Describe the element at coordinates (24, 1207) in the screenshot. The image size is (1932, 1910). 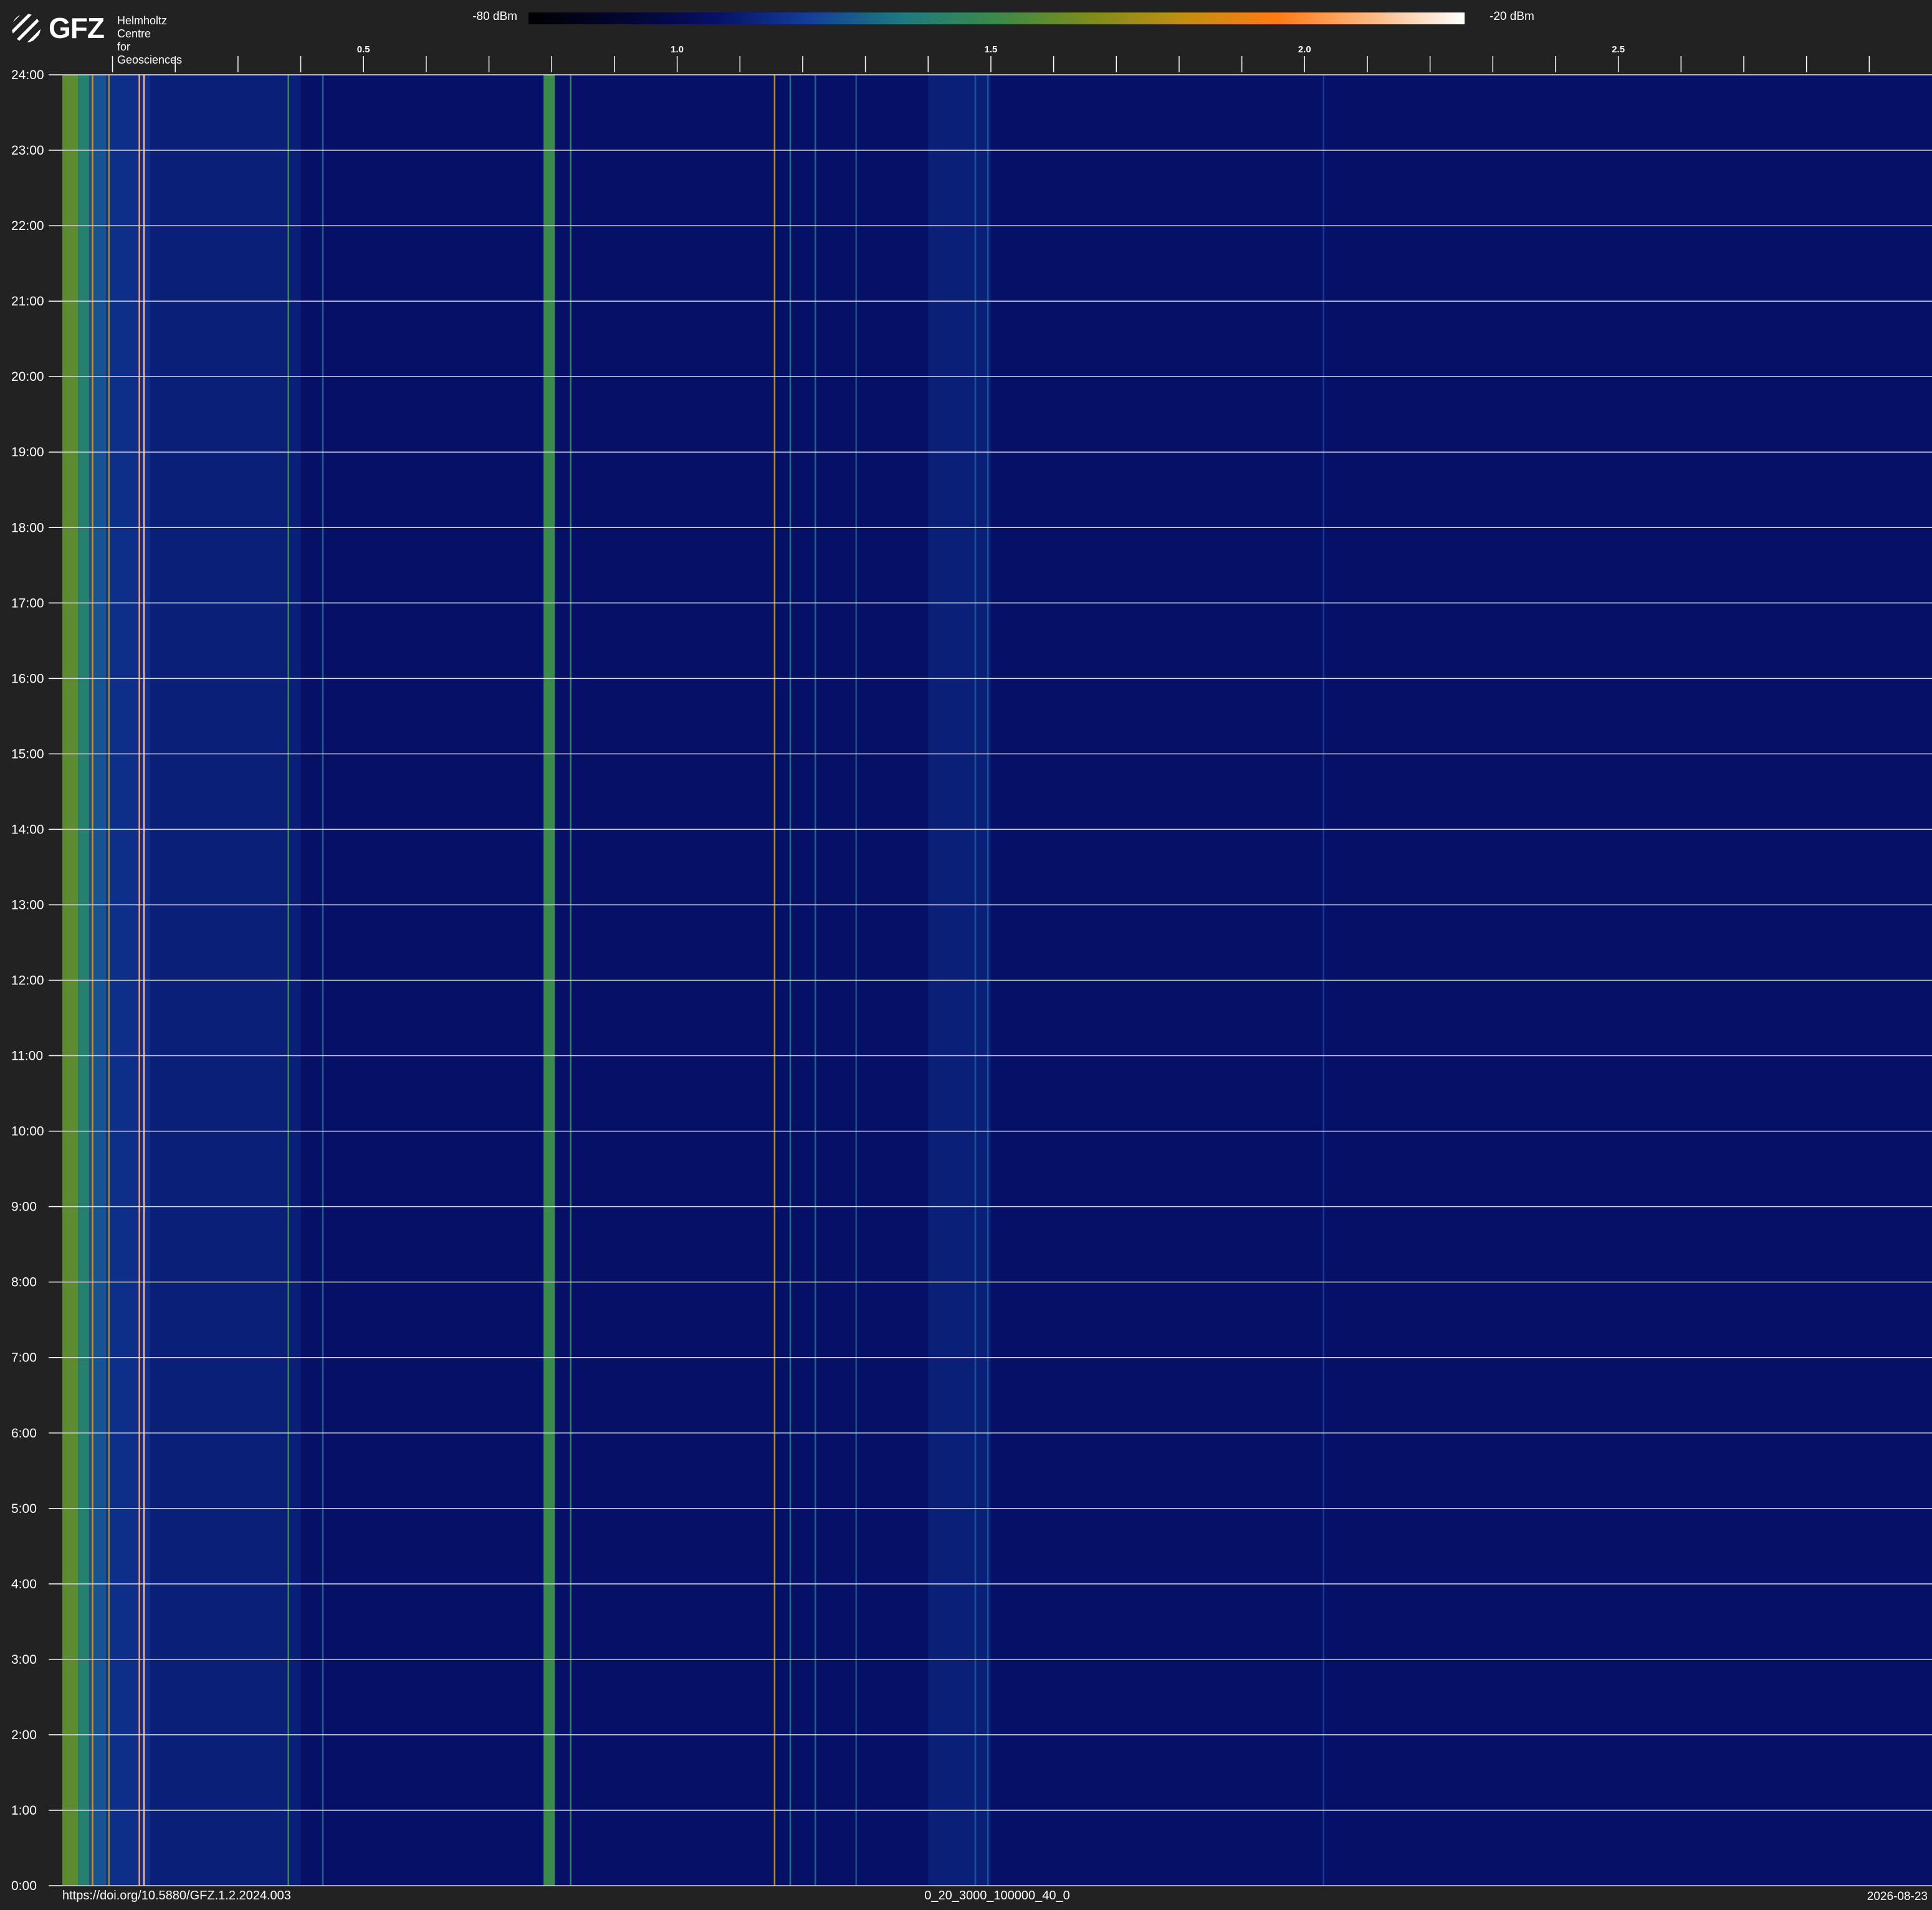
I see `y-tick-label: 9:00` at that location.